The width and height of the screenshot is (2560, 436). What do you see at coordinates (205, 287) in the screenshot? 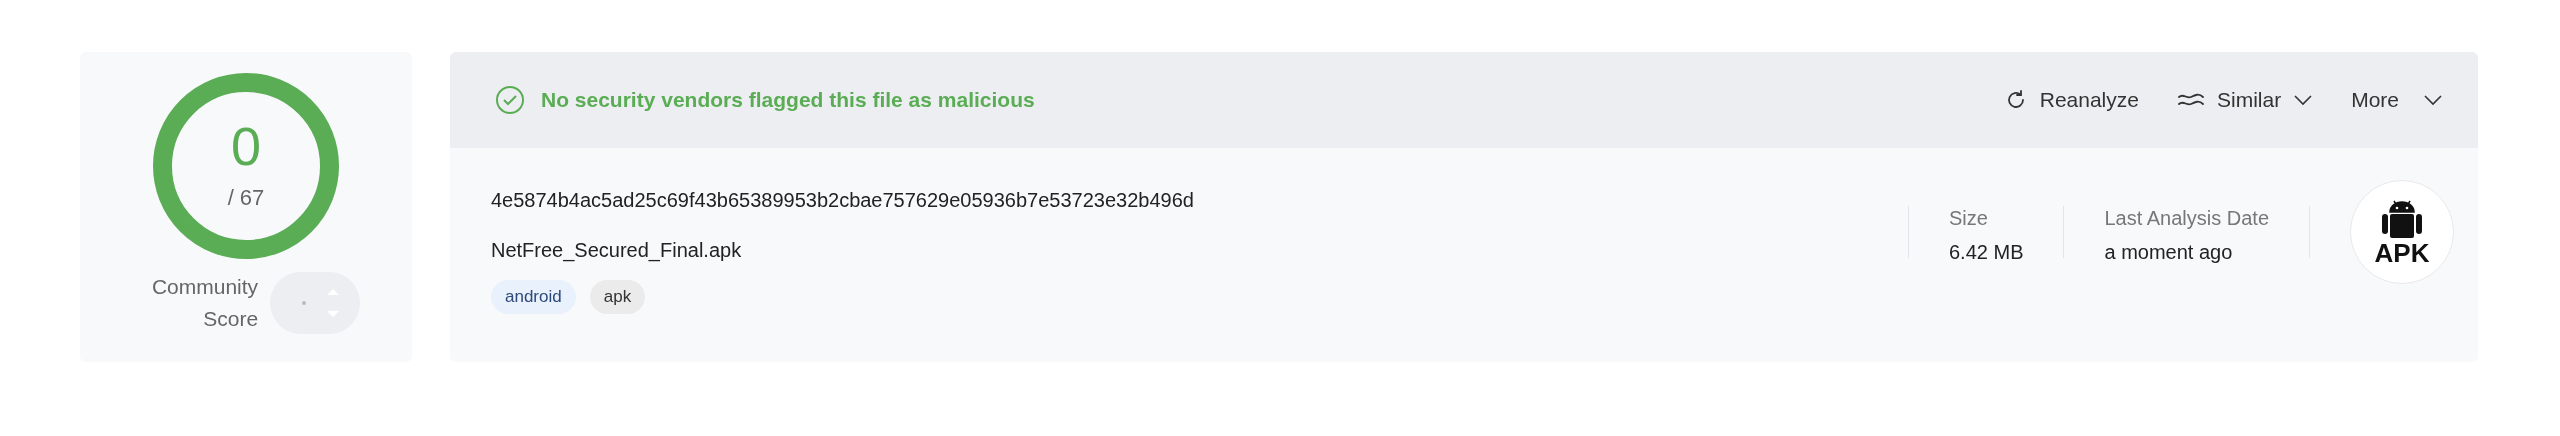
I see `score-label: Community` at bounding box center [205, 287].